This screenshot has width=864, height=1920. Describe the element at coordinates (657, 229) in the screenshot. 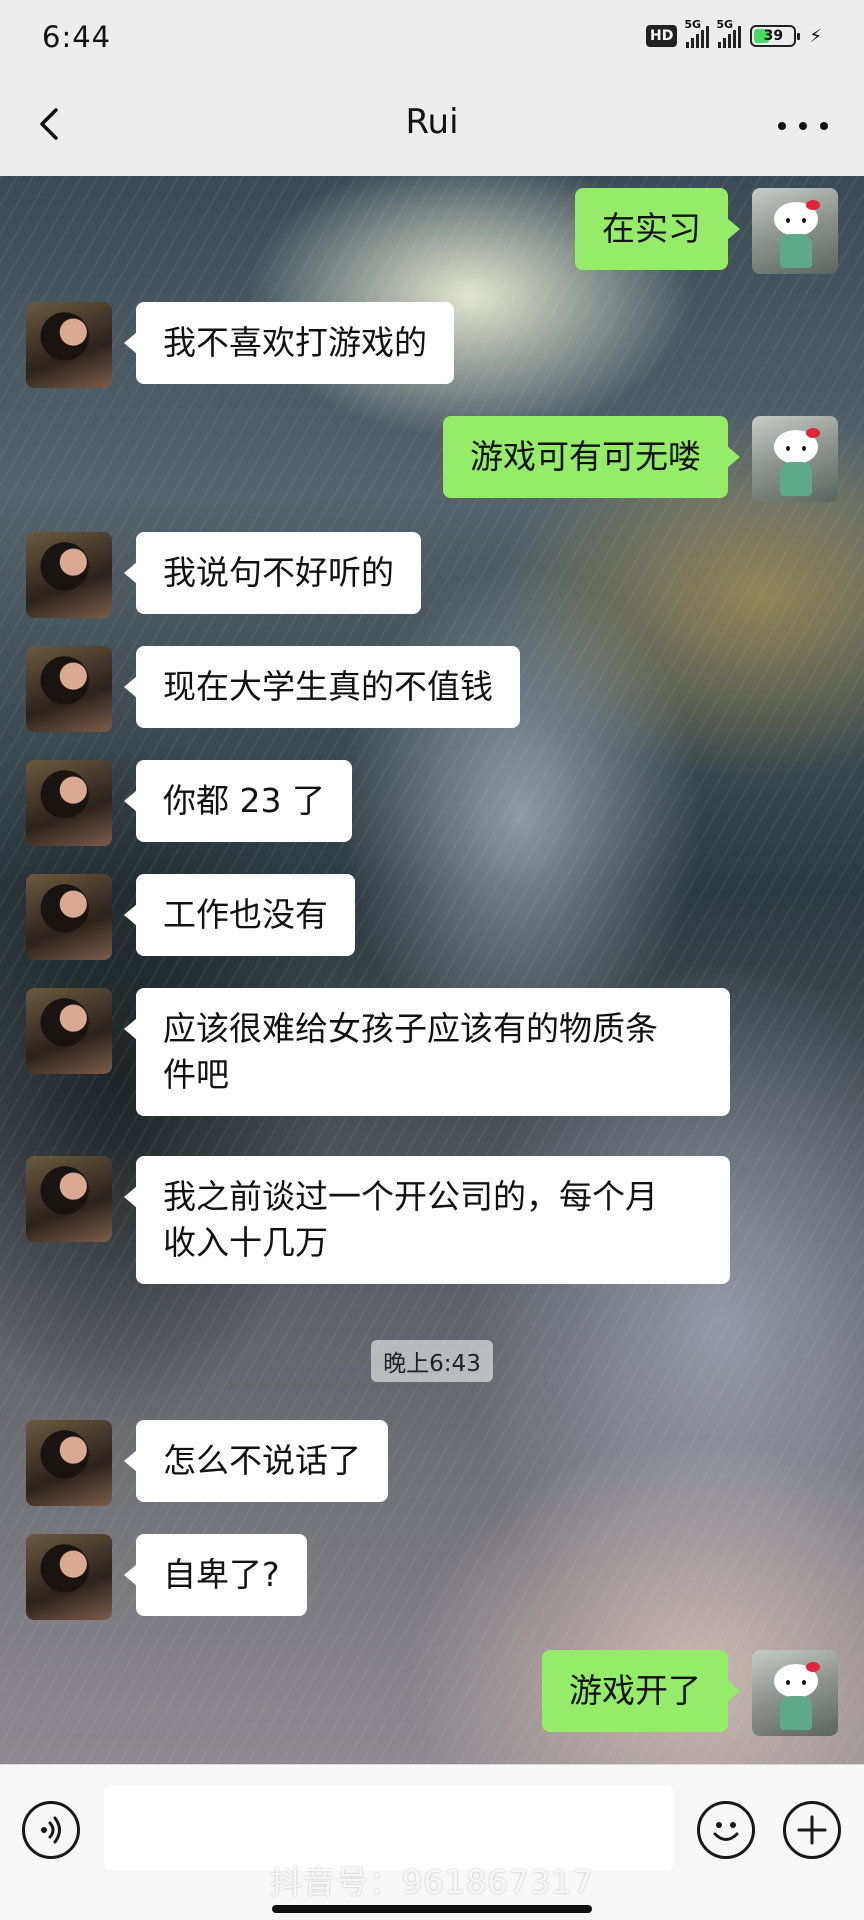

I see `message-bubble-out: 在实习` at that location.